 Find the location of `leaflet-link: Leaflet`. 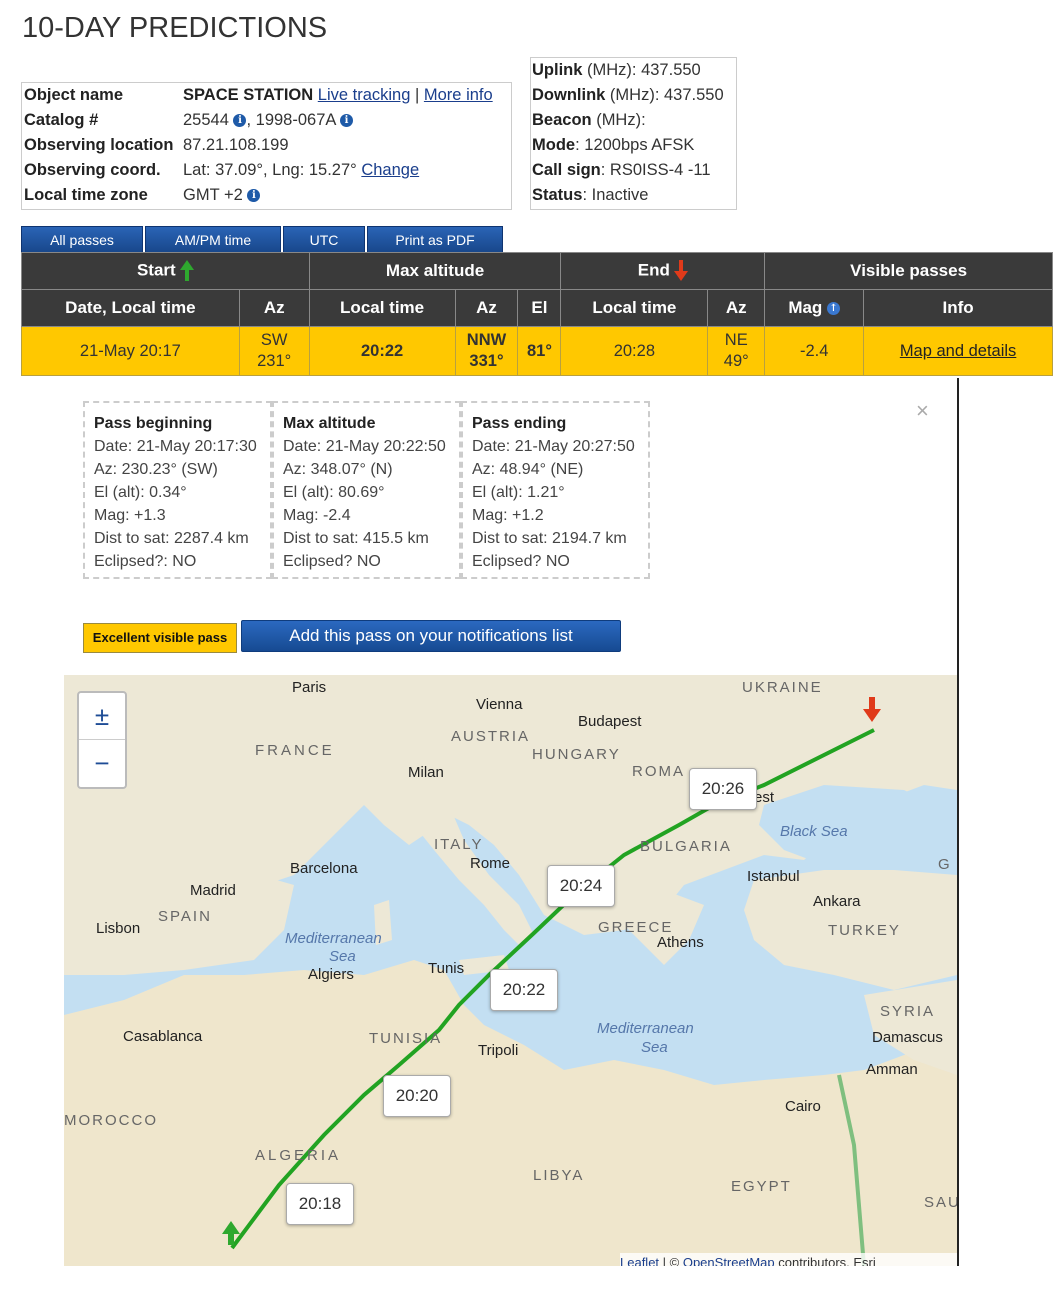

leaflet-link: Leaflet is located at coordinates (639, 1260).